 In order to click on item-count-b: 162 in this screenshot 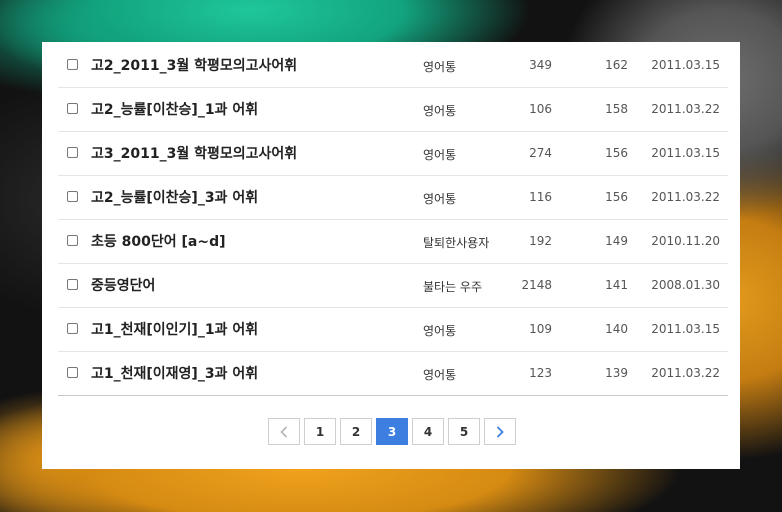, I will do `click(616, 65)`.